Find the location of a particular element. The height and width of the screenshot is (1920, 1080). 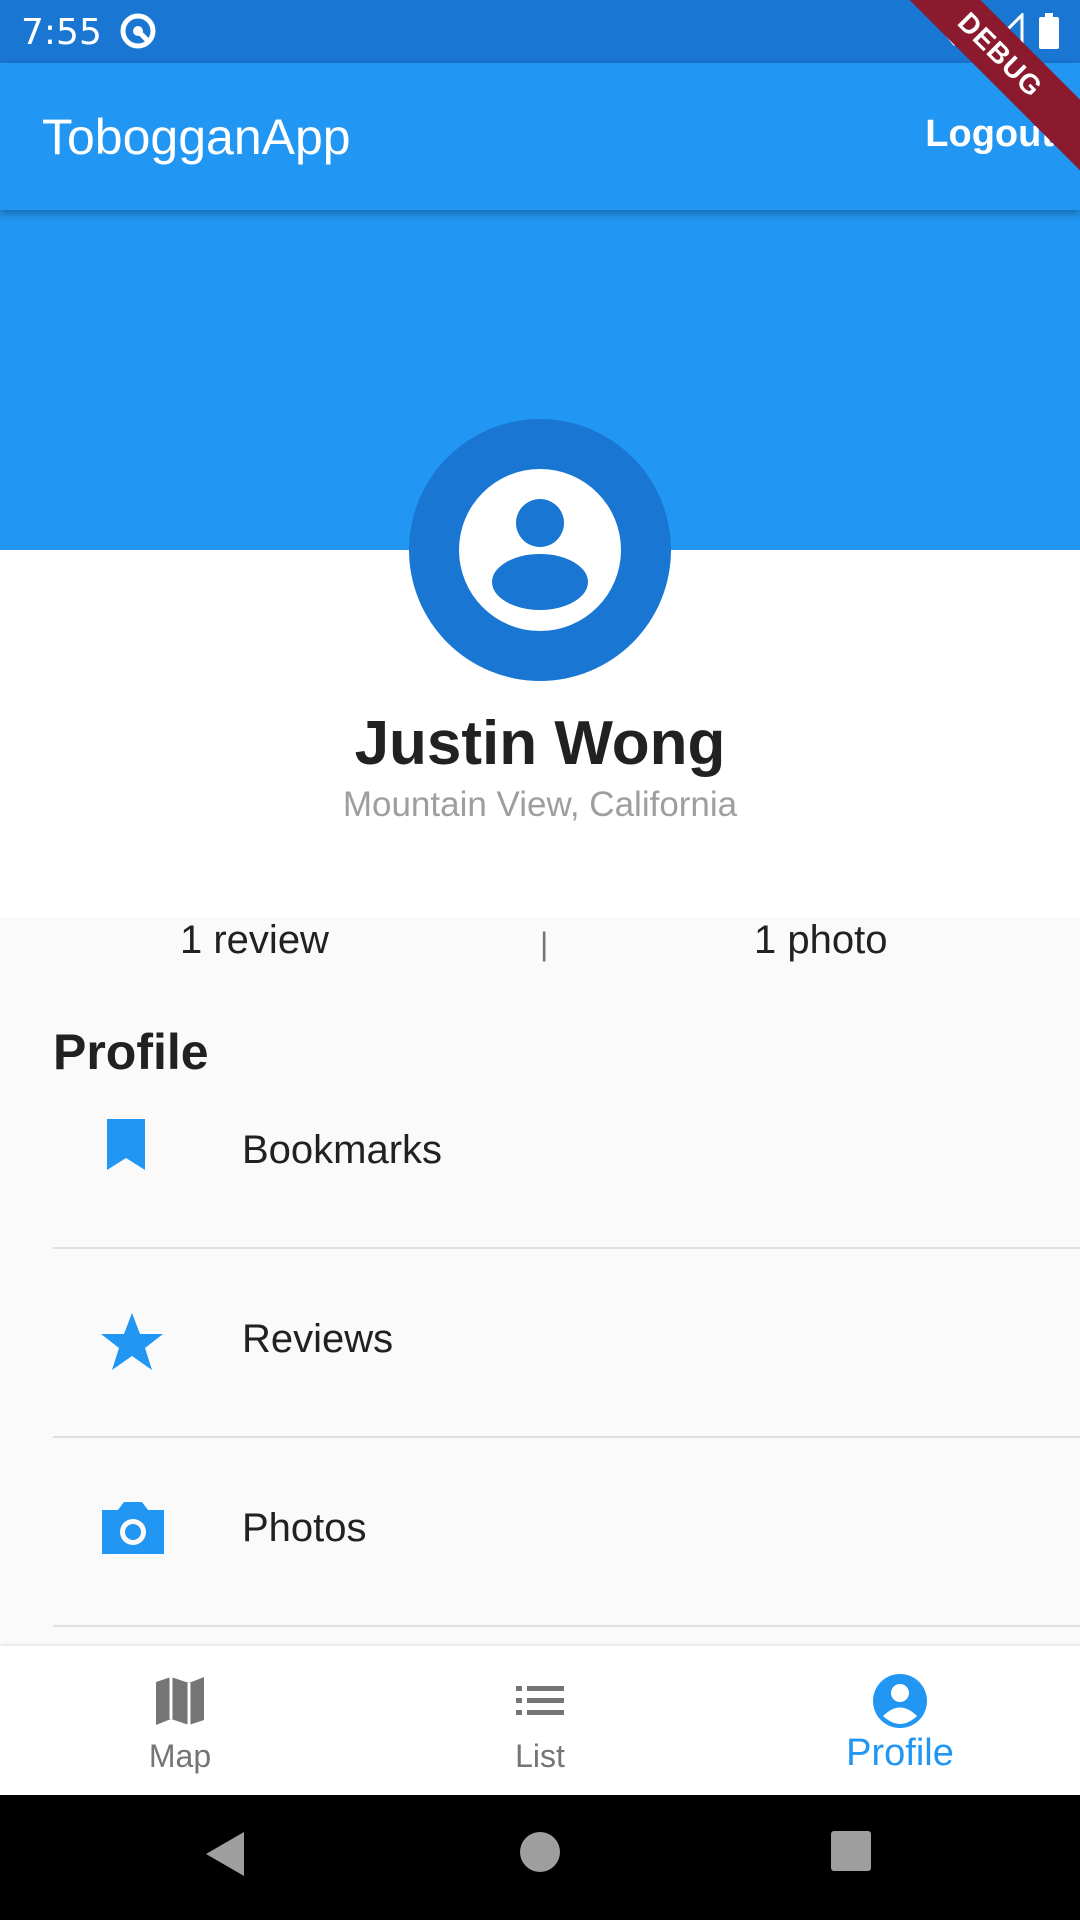

app-title: TobogganApp is located at coordinates (196, 137).